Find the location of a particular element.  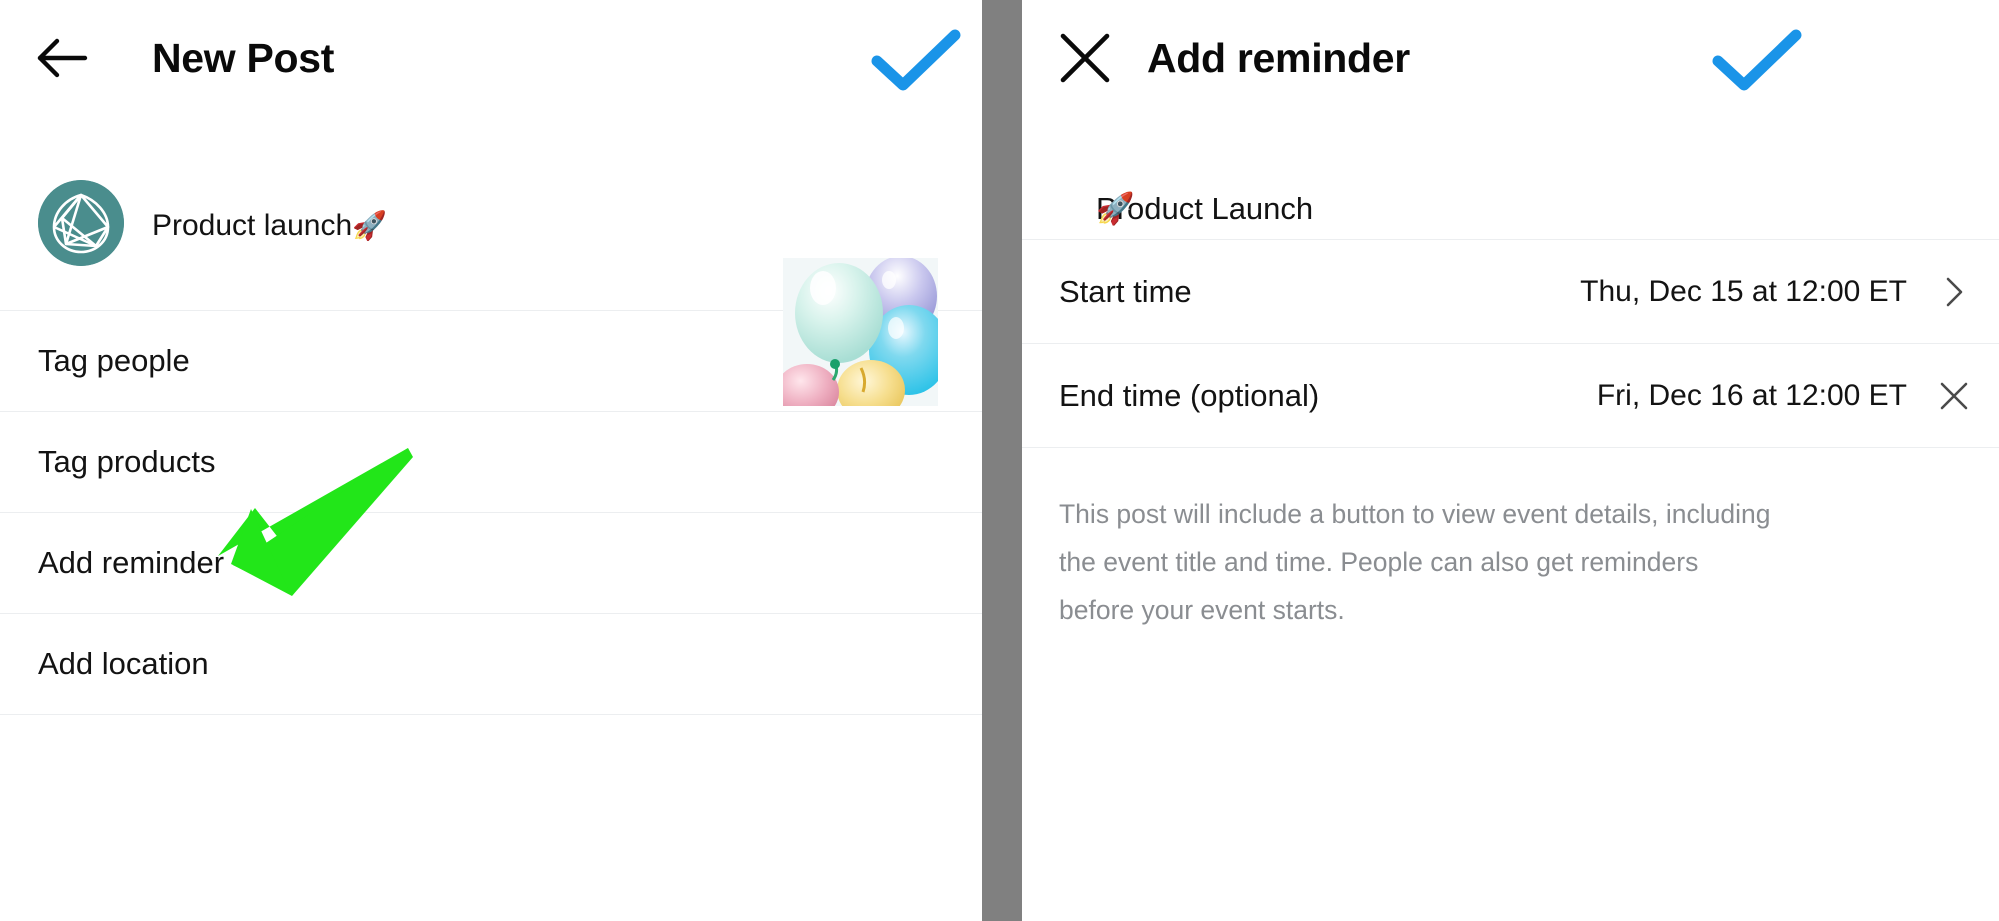

menu-item-add-reminder: Add reminder is located at coordinates (491, 563).